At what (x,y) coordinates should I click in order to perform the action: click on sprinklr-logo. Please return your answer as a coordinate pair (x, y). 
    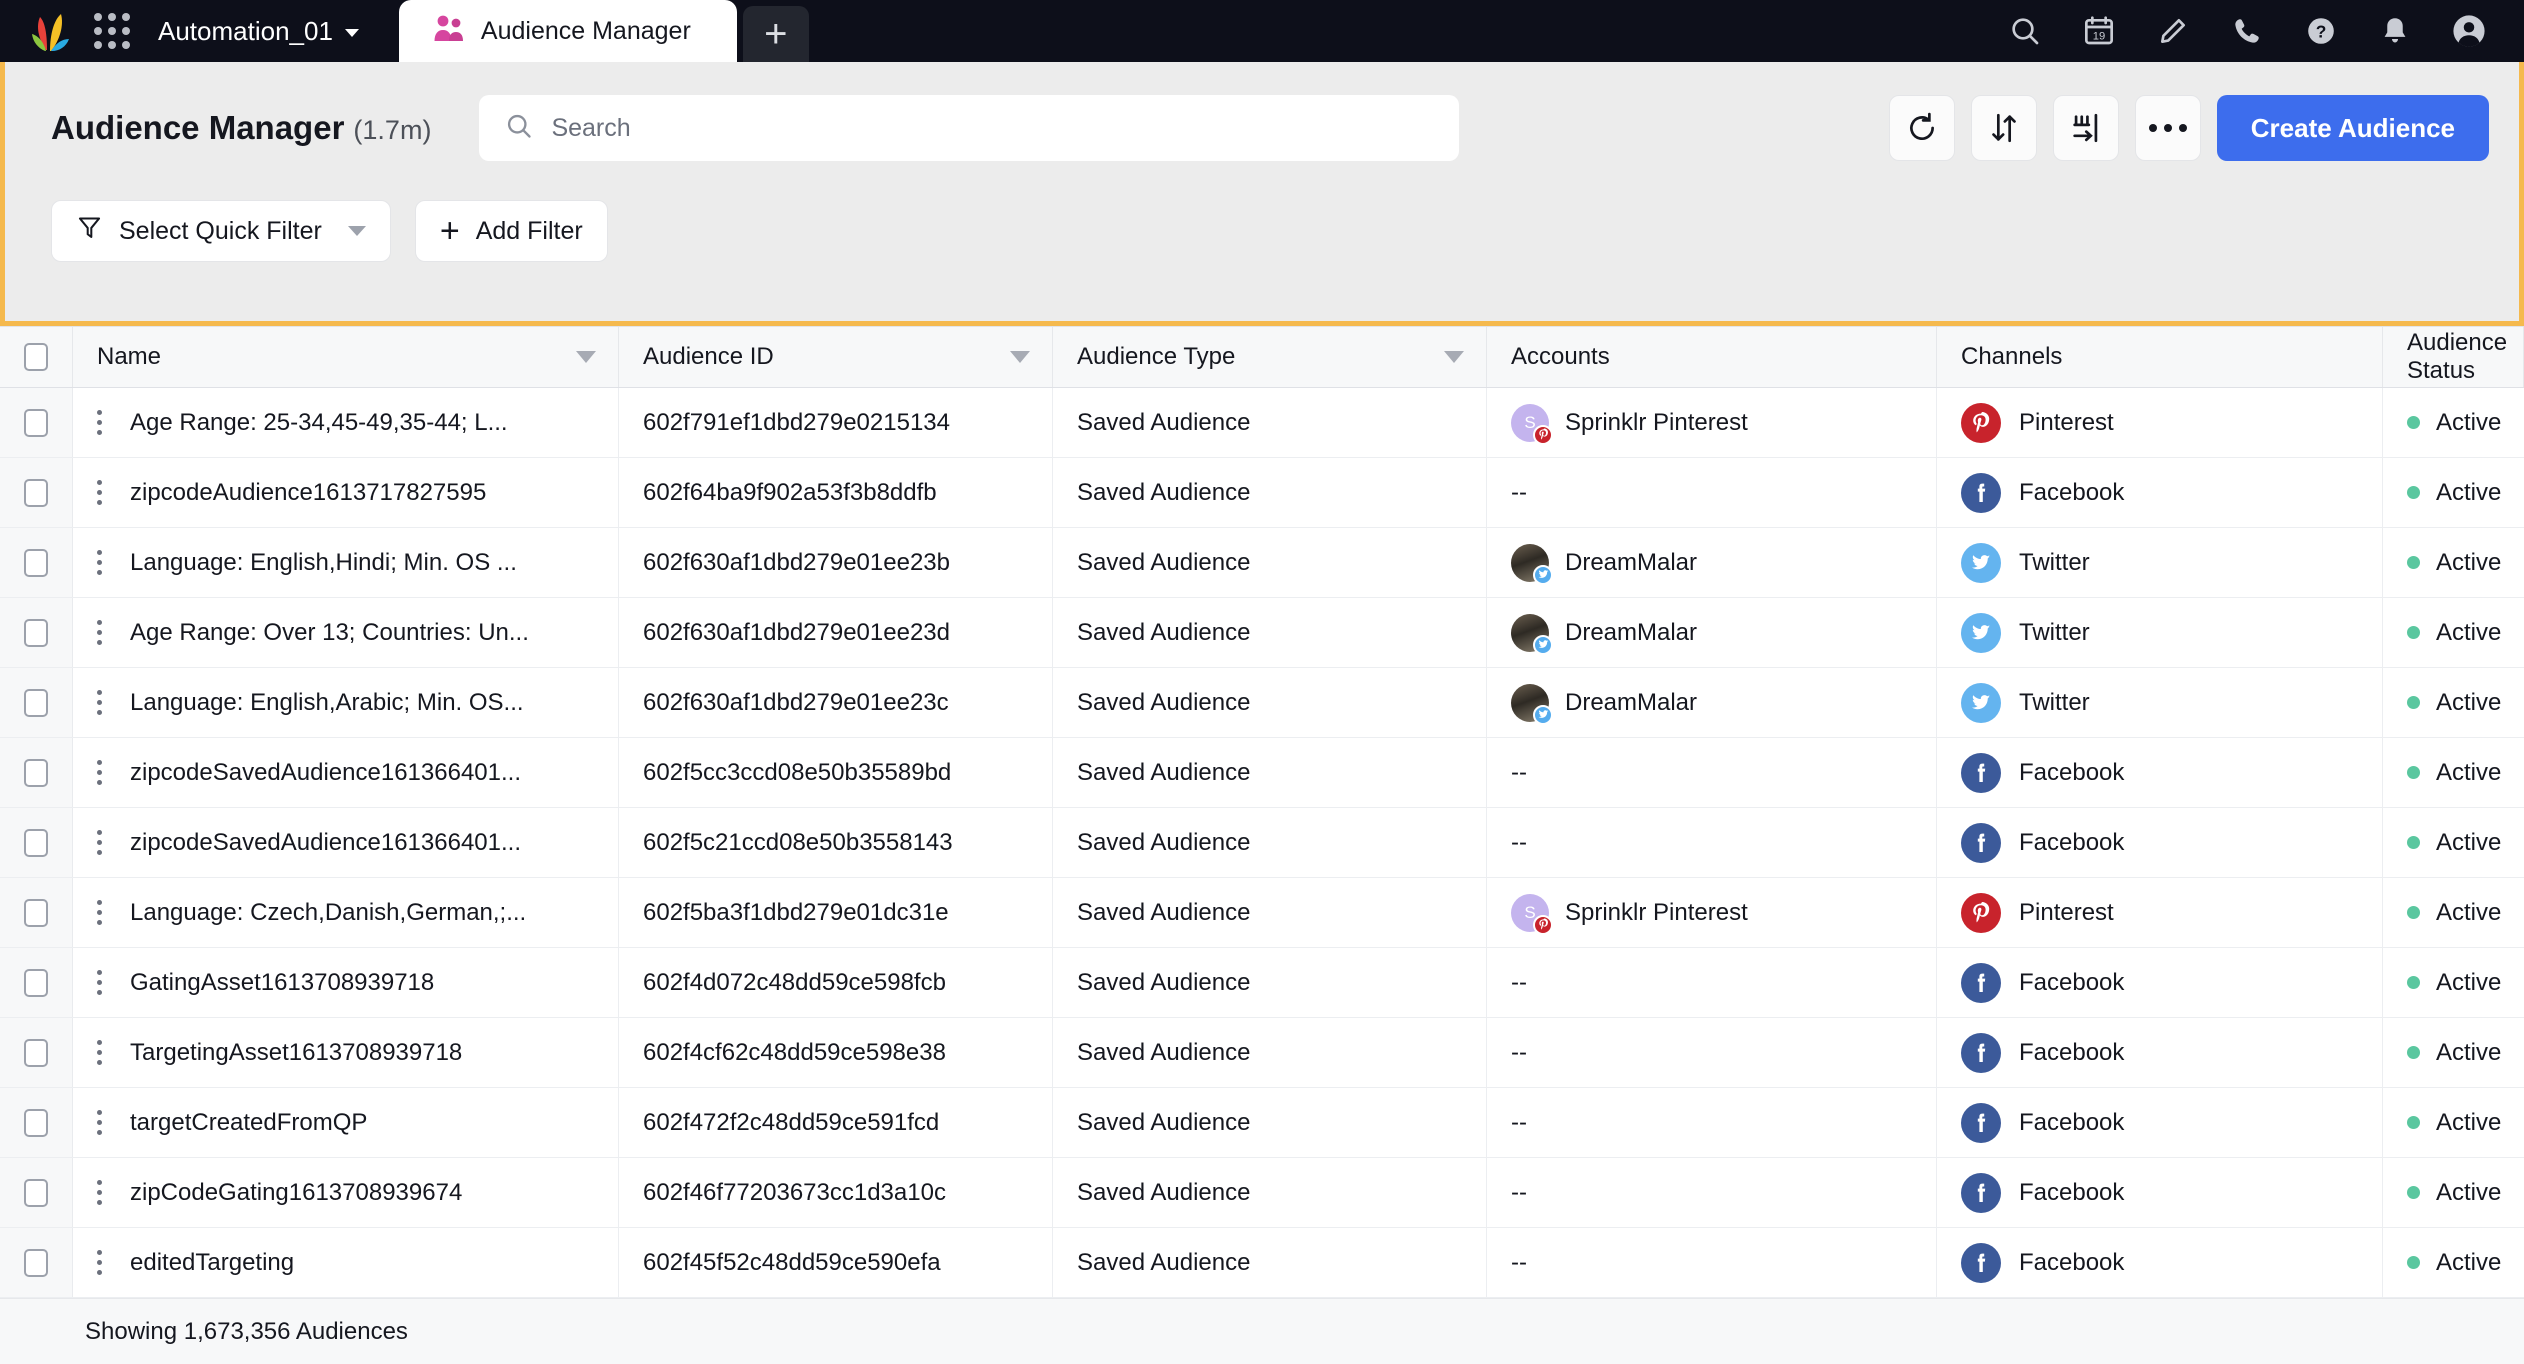
    Looking at the image, I should click on (50, 31).